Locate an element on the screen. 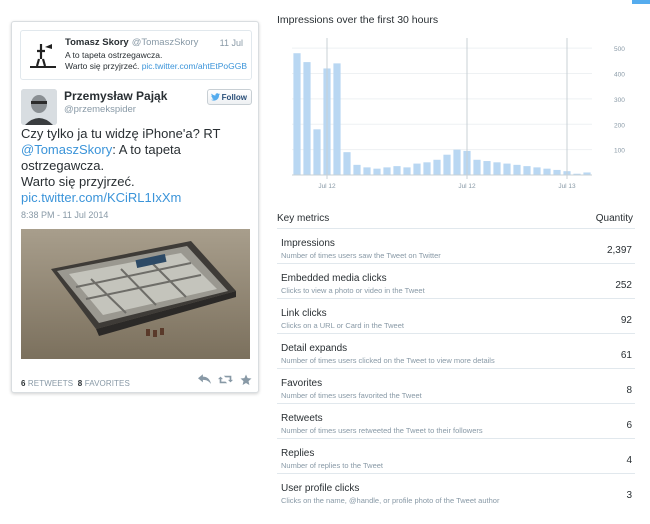 The height and width of the screenshot is (524, 650). top-accent is located at coordinates (641, 2).